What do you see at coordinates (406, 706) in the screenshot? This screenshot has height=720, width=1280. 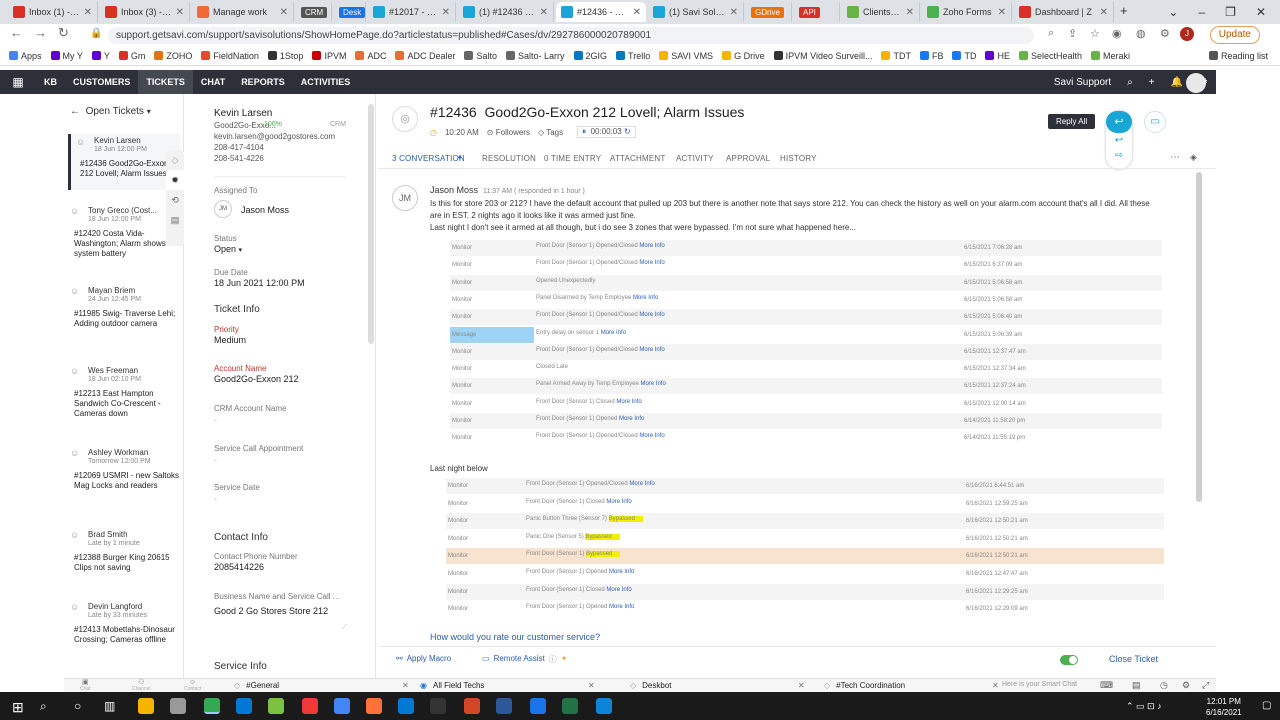 I see `photos-icon` at bounding box center [406, 706].